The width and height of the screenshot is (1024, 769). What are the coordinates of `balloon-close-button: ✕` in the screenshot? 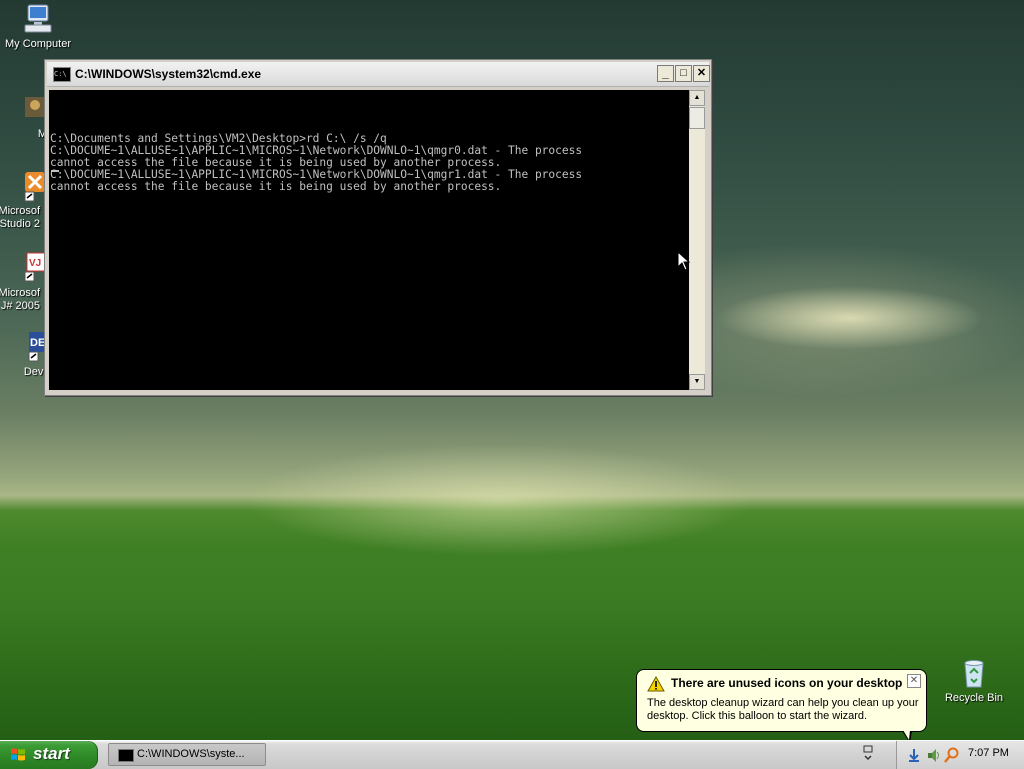 It's located at (914, 681).